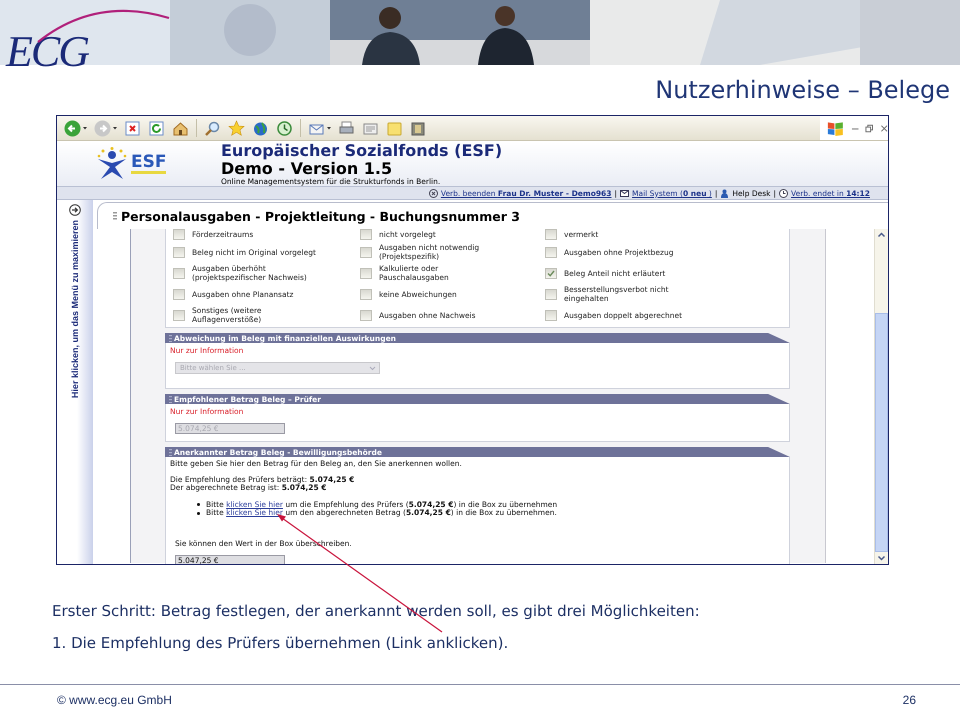 This screenshot has width=960, height=720. Describe the element at coordinates (802, 90) in the screenshot. I see `slide-title: Nutzerhinweise – Belege` at that location.